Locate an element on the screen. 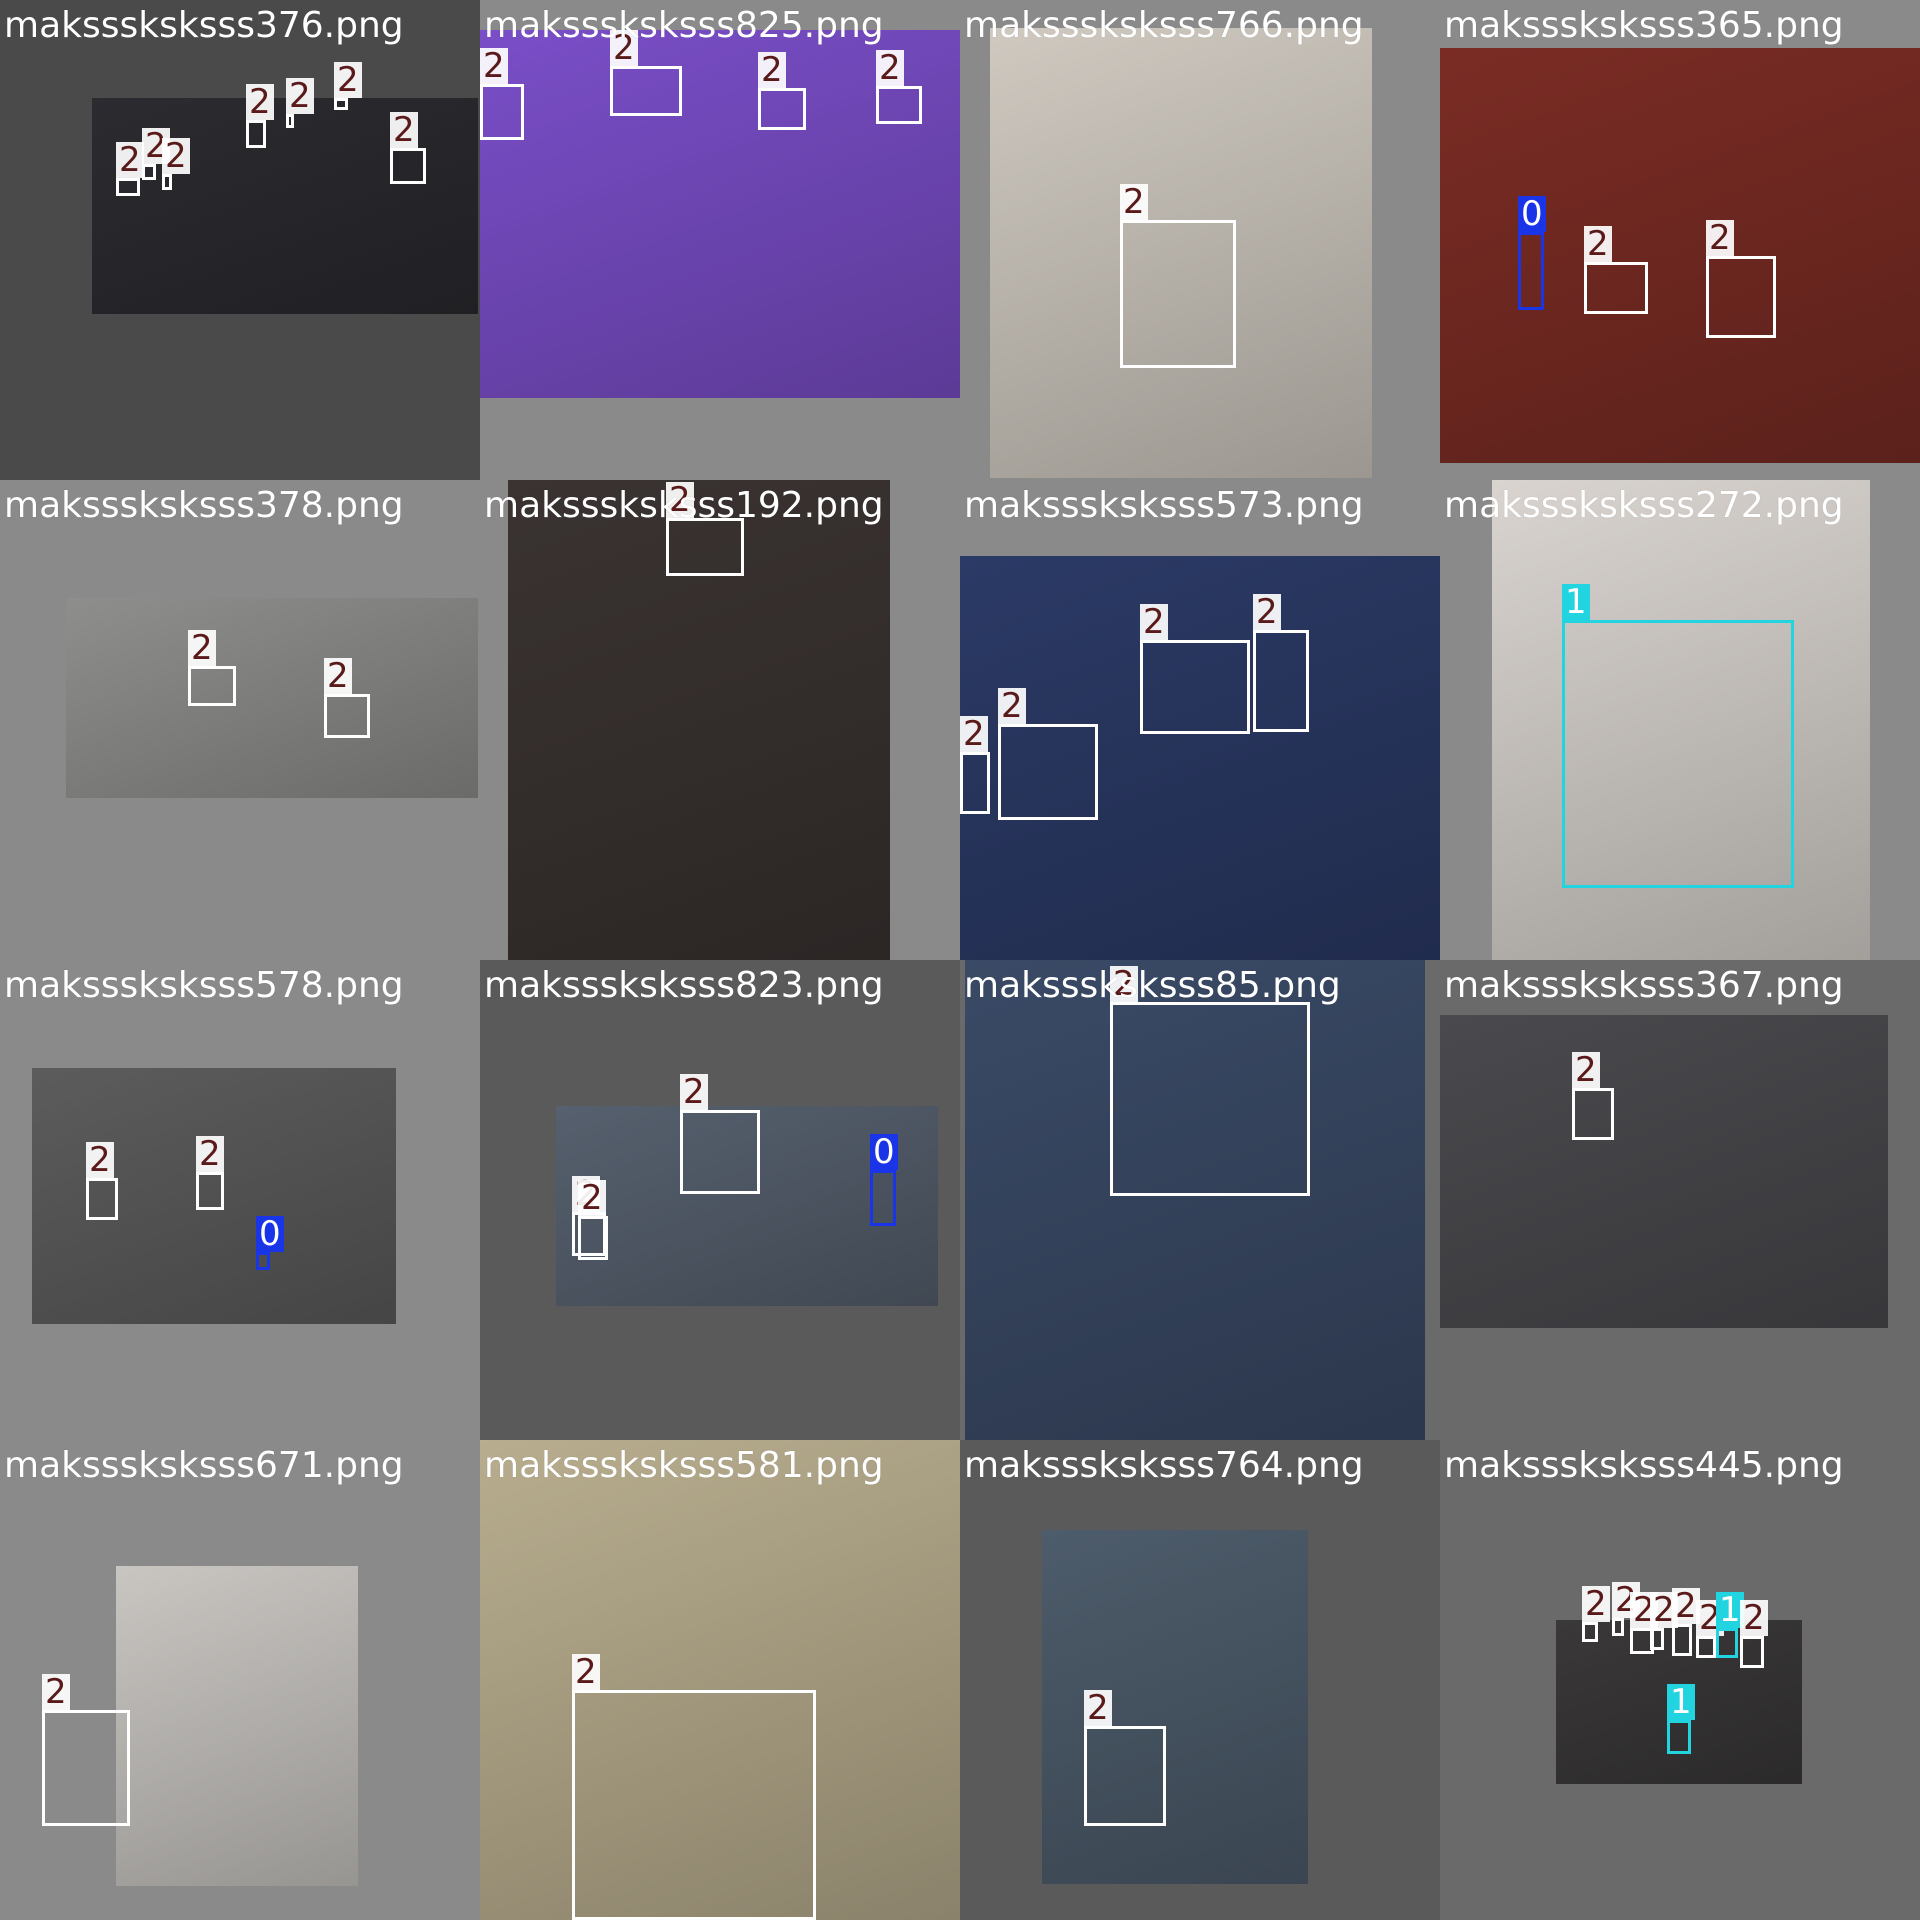 Image resolution: width=1920 pixels, height=1920 pixels. image-tile: 2 maksssksksss367.png is located at coordinates (1680, 1200).